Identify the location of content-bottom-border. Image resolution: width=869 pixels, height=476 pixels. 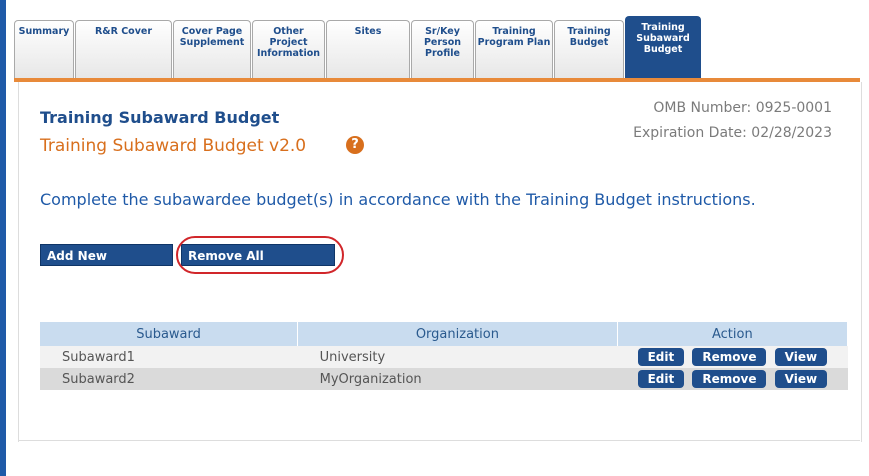
(439, 440).